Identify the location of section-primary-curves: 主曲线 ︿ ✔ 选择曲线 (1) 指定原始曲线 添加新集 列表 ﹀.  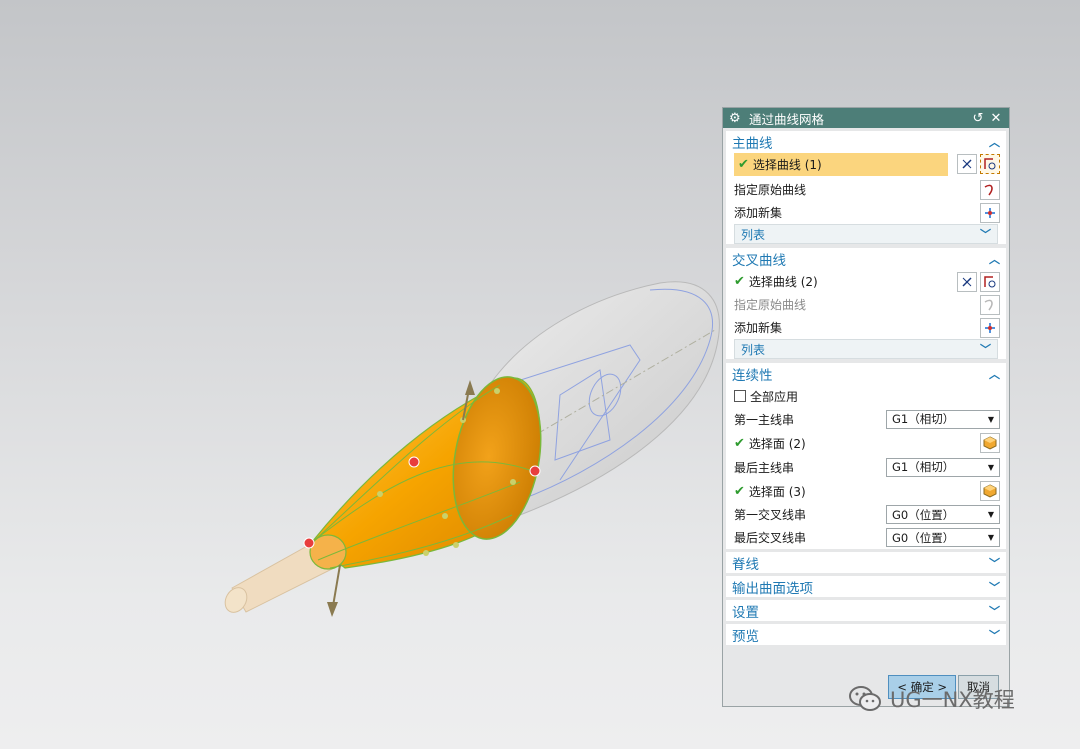
(866, 187).